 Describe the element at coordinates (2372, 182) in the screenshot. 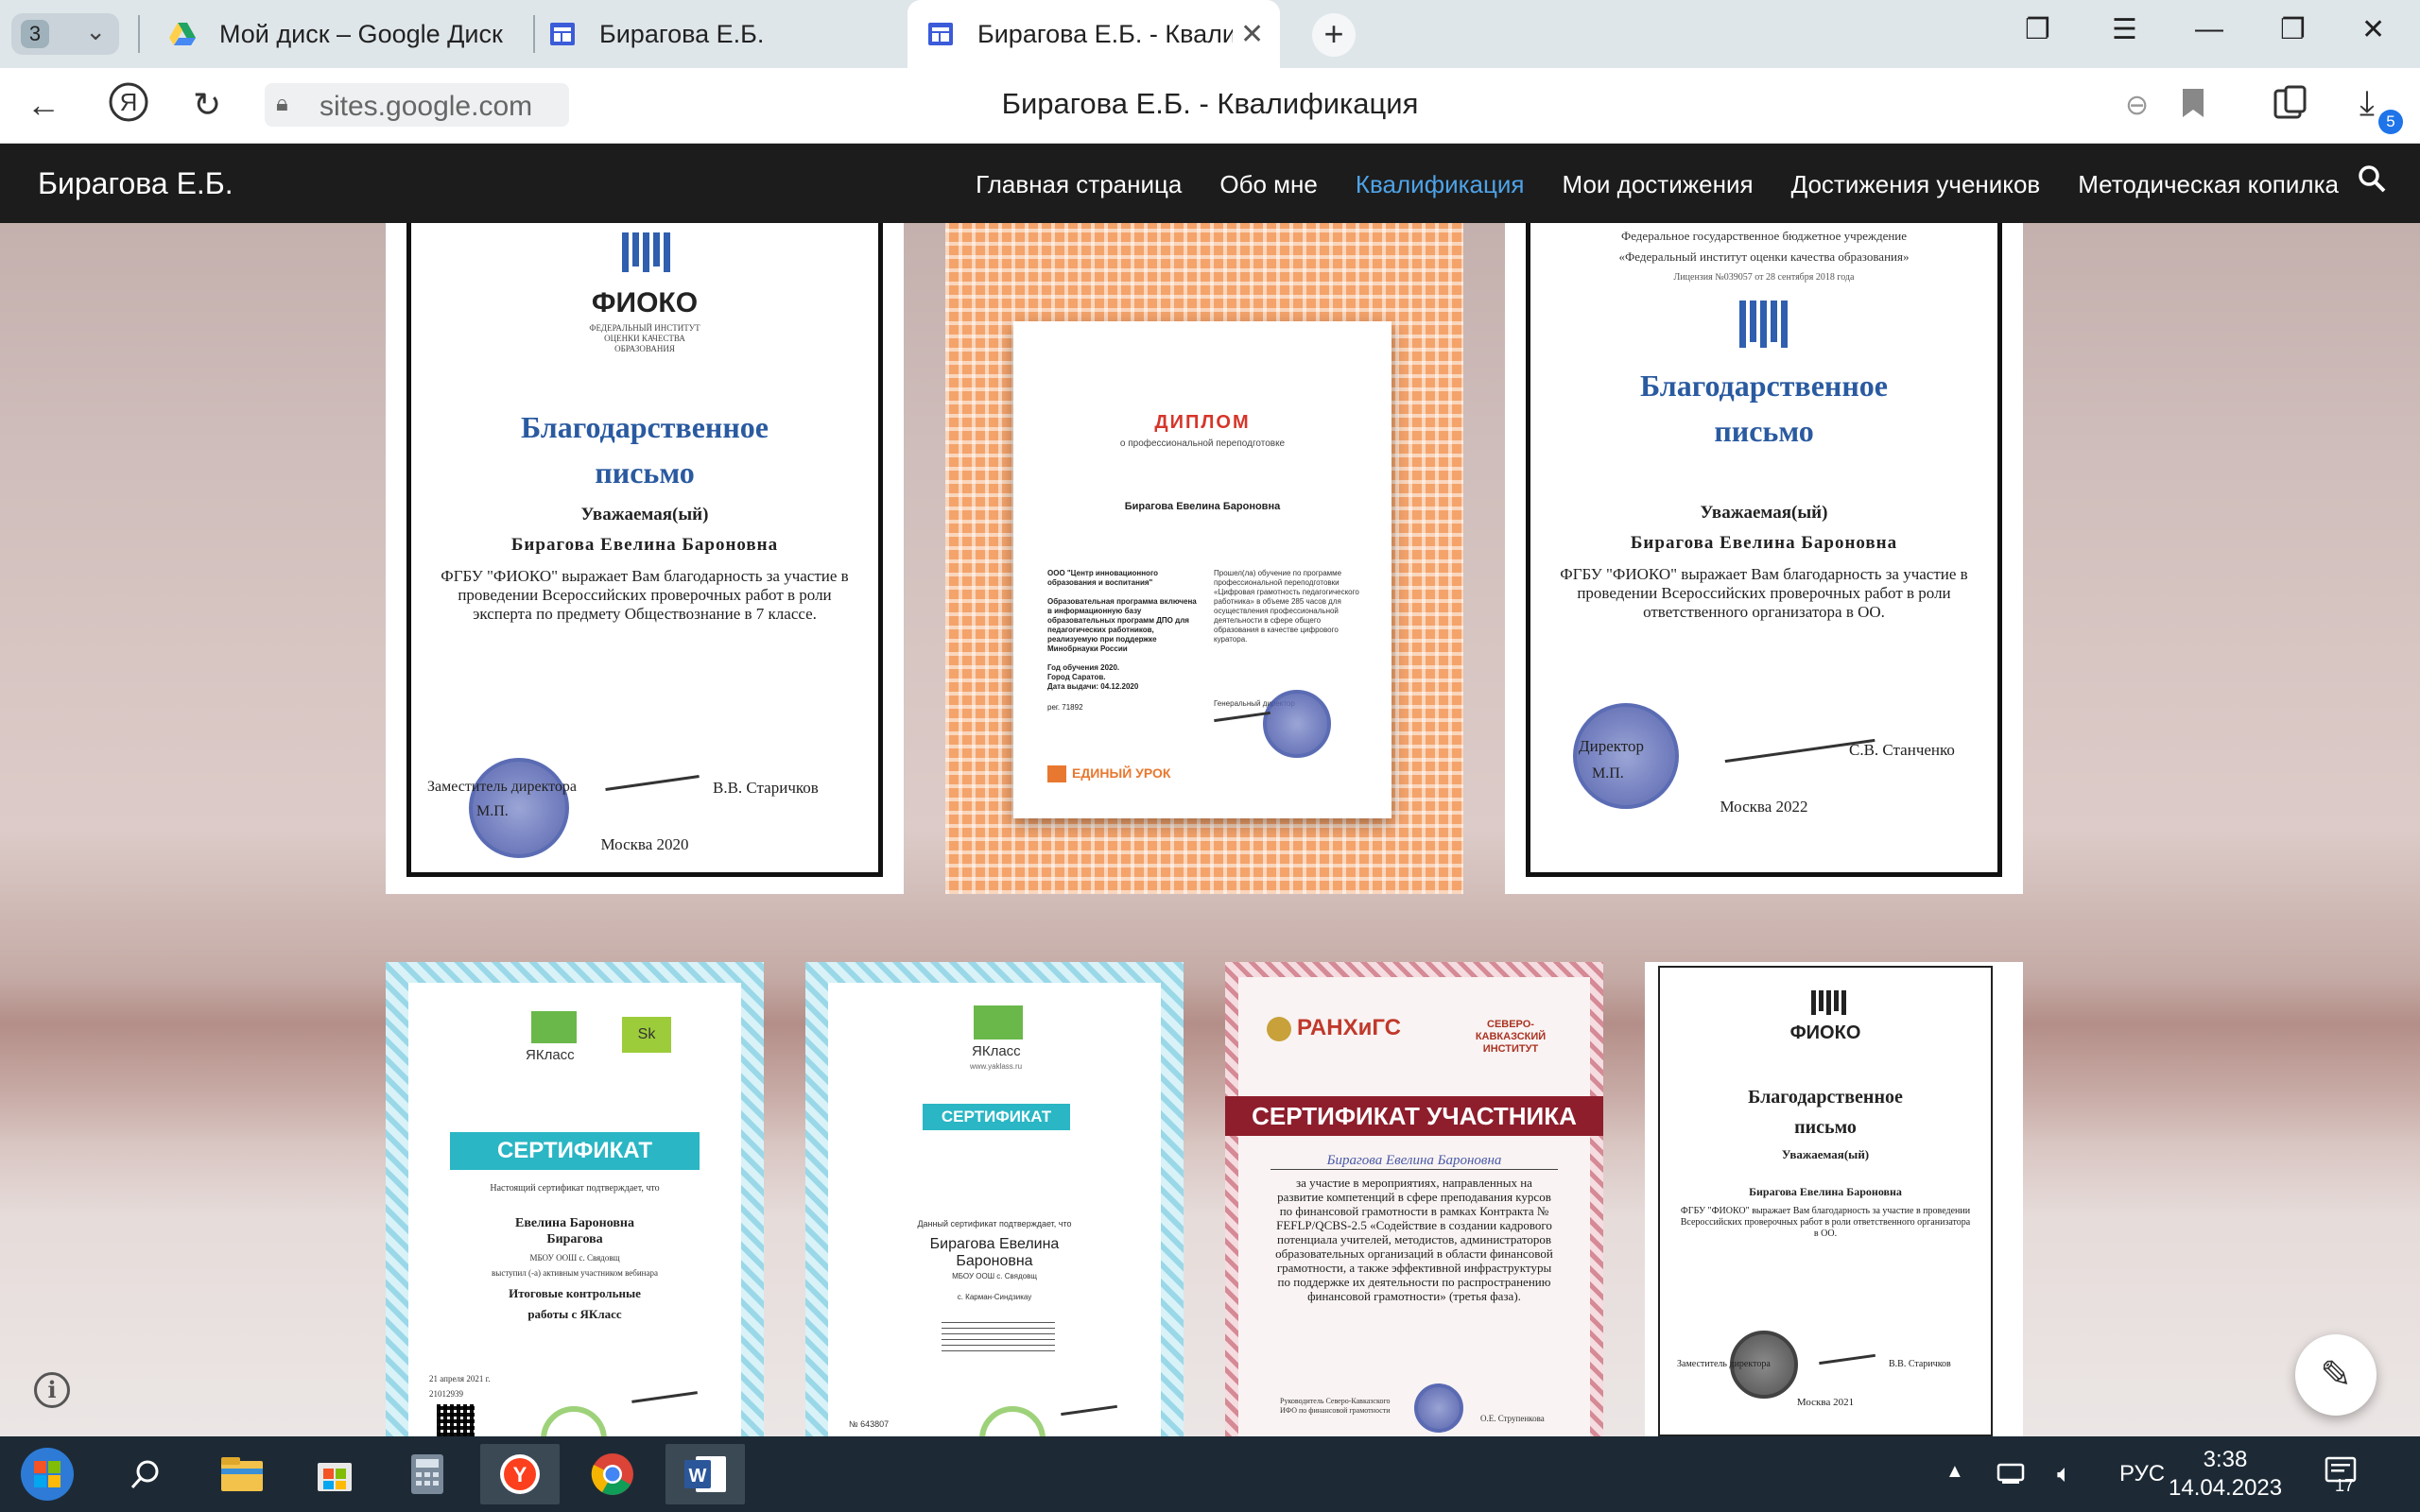

I see `search-icon` at that location.